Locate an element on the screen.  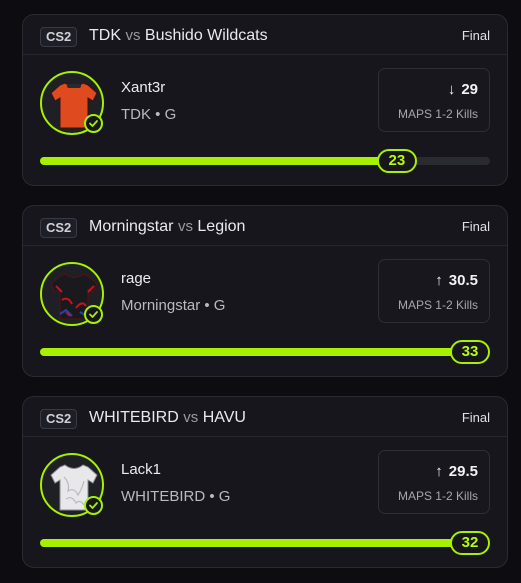
team-a: TDK is located at coordinates (105, 35).